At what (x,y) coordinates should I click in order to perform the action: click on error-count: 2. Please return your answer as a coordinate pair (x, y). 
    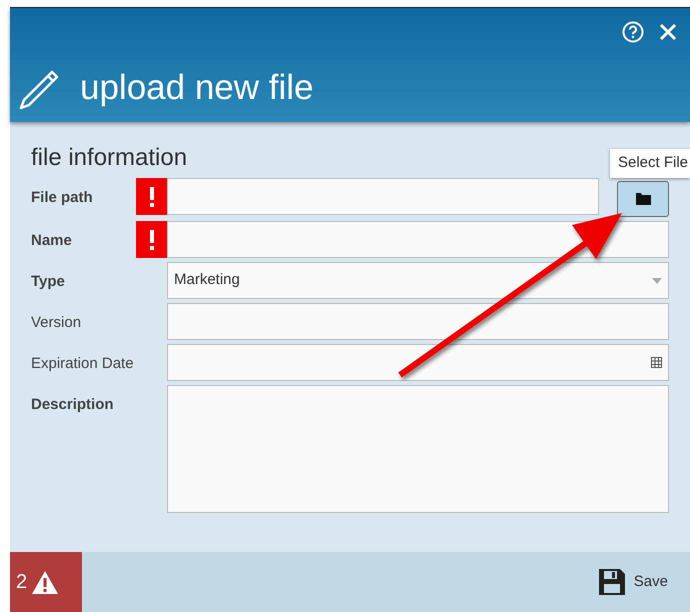
    Looking at the image, I should click on (22, 582).